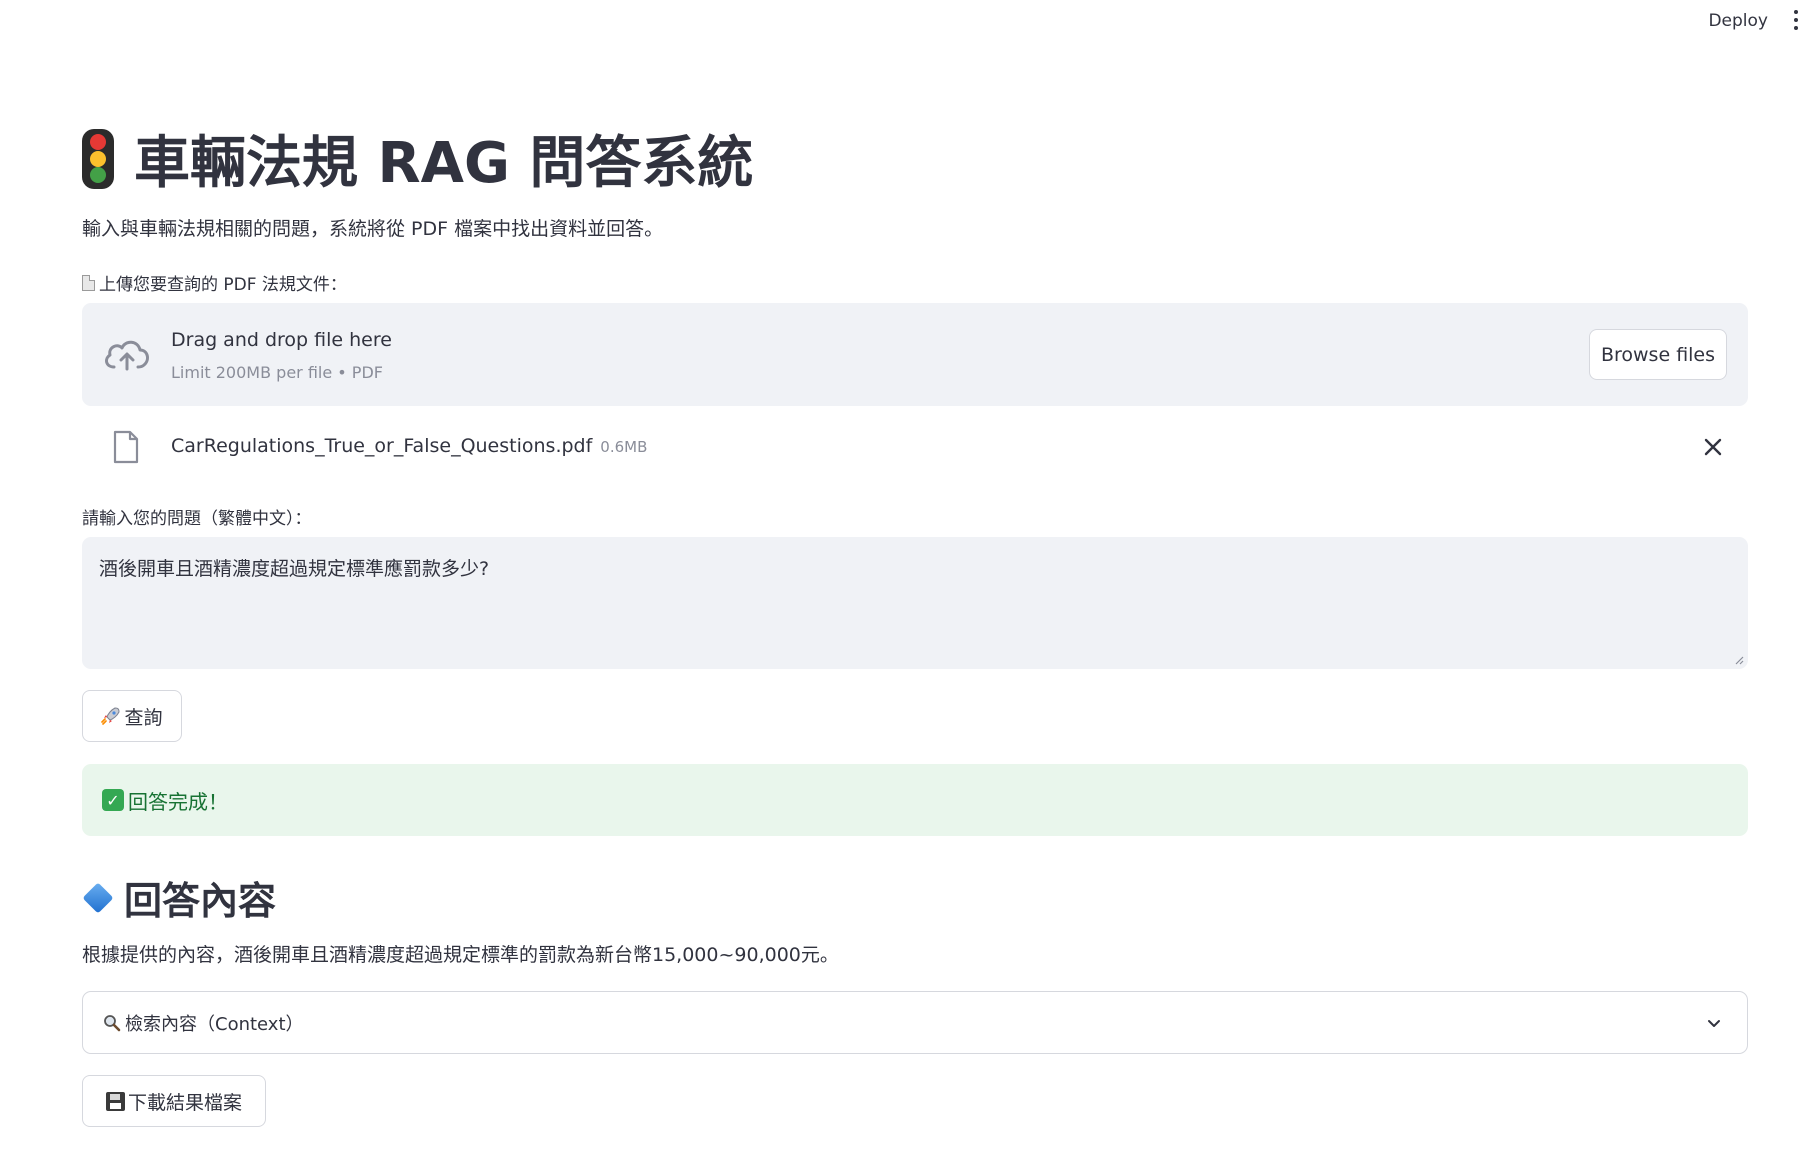 The image size is (1816, 1166). I want to click on dropzone-hint: Limit 200MB per file • PDF, so click(277, 372).